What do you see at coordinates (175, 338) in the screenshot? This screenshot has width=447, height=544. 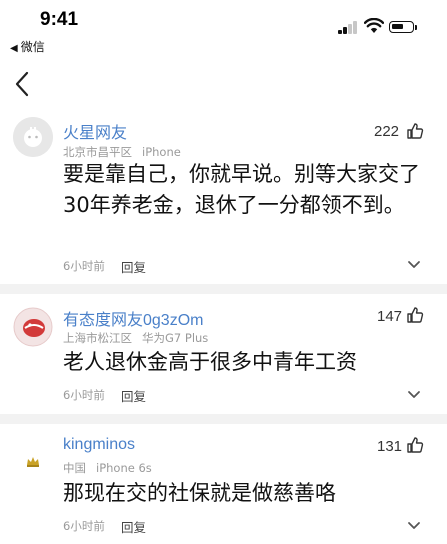 I see `user-device: 华为G7 Plus` at bounding box center [175, 338].